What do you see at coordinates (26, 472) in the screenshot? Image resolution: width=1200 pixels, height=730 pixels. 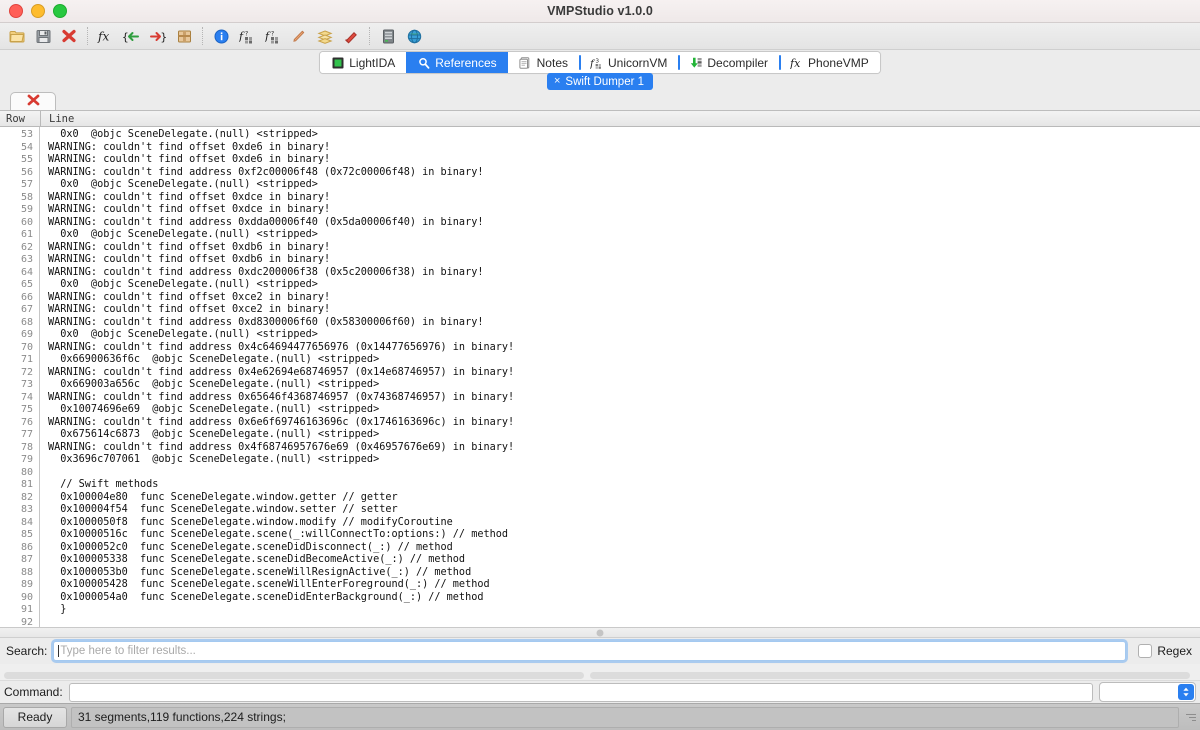 I see `line-number: 80` at bounding box center [26, 472].